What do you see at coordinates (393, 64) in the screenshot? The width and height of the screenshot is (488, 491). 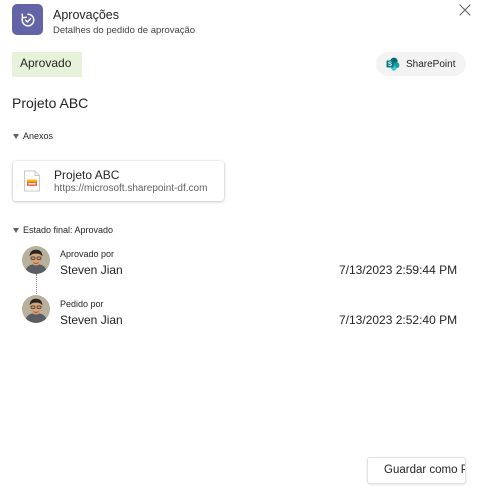 I see `sharepoint-icon: S` at bounding box center [393, 64].